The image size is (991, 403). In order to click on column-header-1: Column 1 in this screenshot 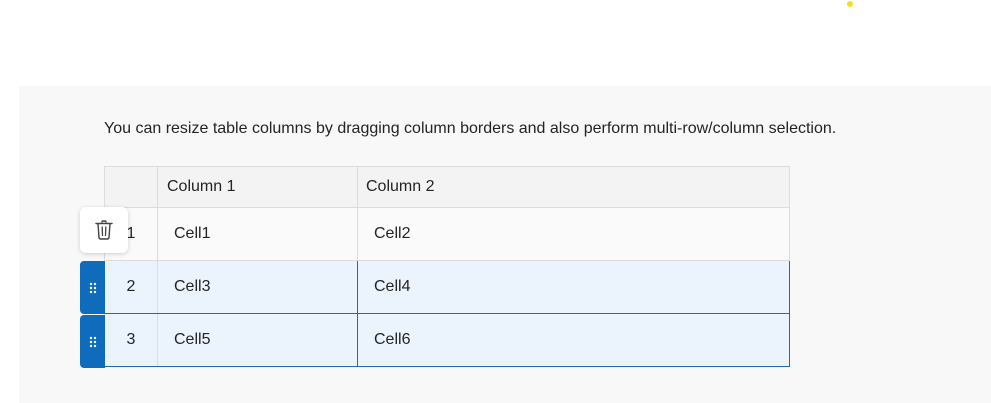, I will do `click(257, 187)`.